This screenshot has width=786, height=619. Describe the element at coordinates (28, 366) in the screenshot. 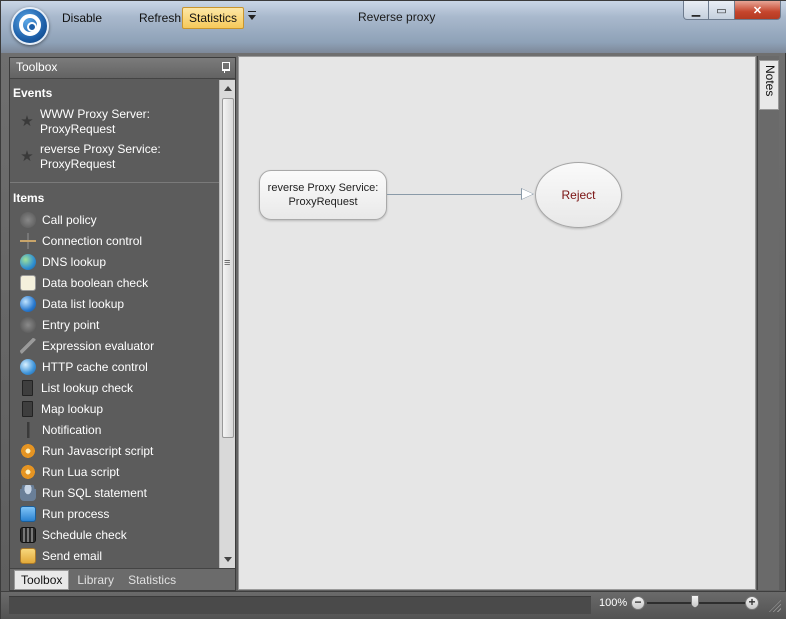

I see `http-cache-control-icon` at that location.